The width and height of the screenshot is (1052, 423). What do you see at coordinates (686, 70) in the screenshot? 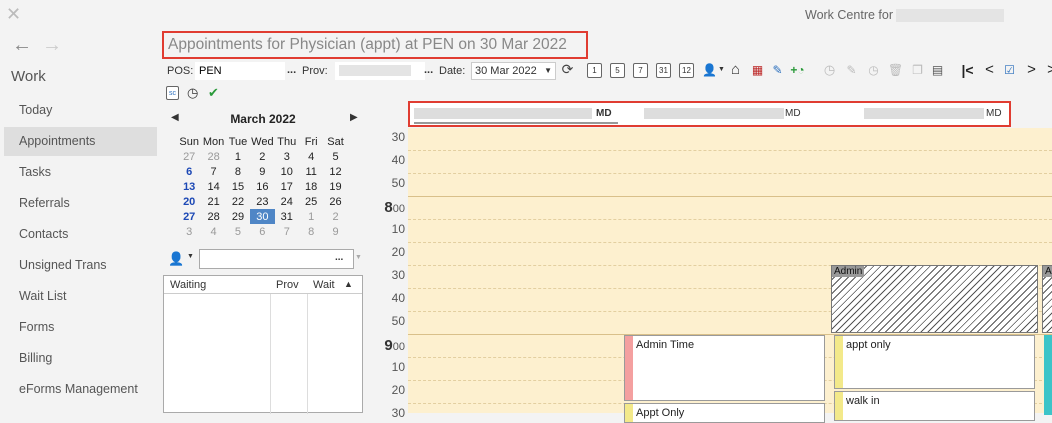
I see `year-view-icon: 12` at bounding box center [686, 70].